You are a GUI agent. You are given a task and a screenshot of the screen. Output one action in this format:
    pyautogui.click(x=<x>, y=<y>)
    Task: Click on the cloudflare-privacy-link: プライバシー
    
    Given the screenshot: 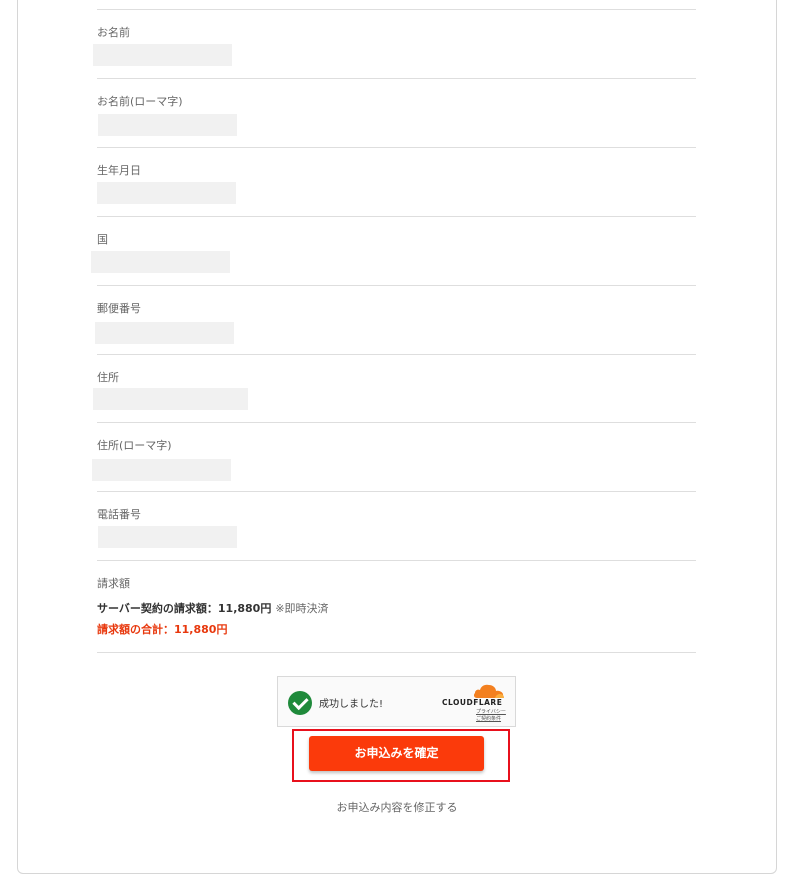 What is the action you would take?
    pyautogui.click(x=491, y=712)
    